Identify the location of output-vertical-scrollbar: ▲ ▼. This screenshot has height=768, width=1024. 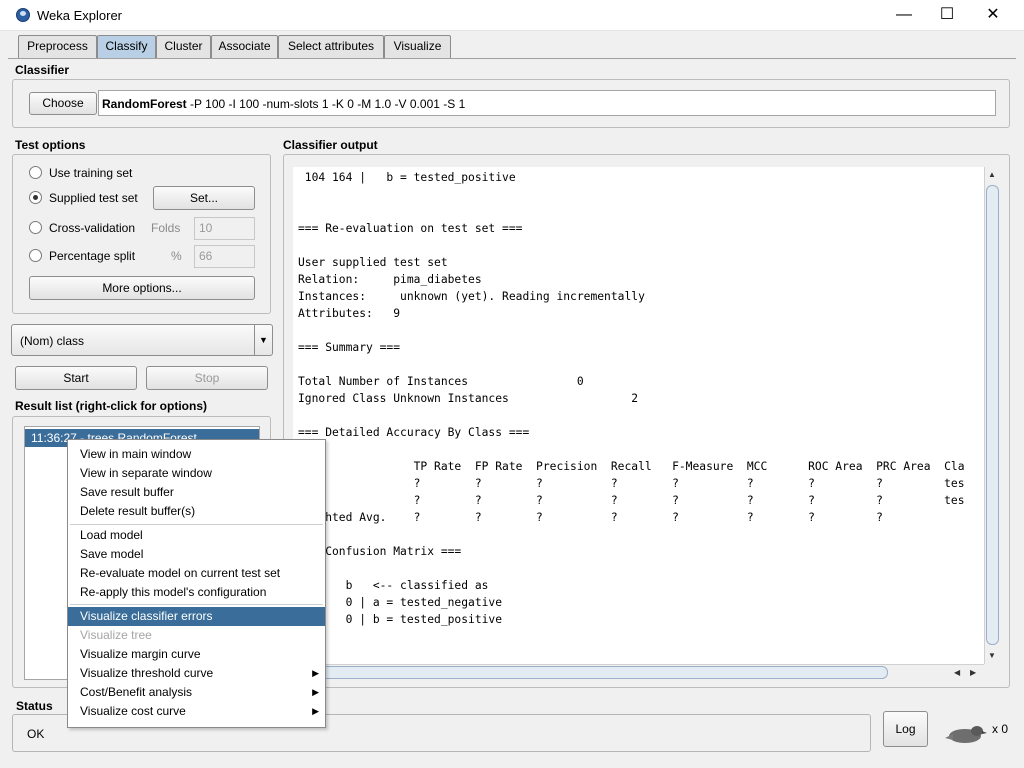
(992, 415).